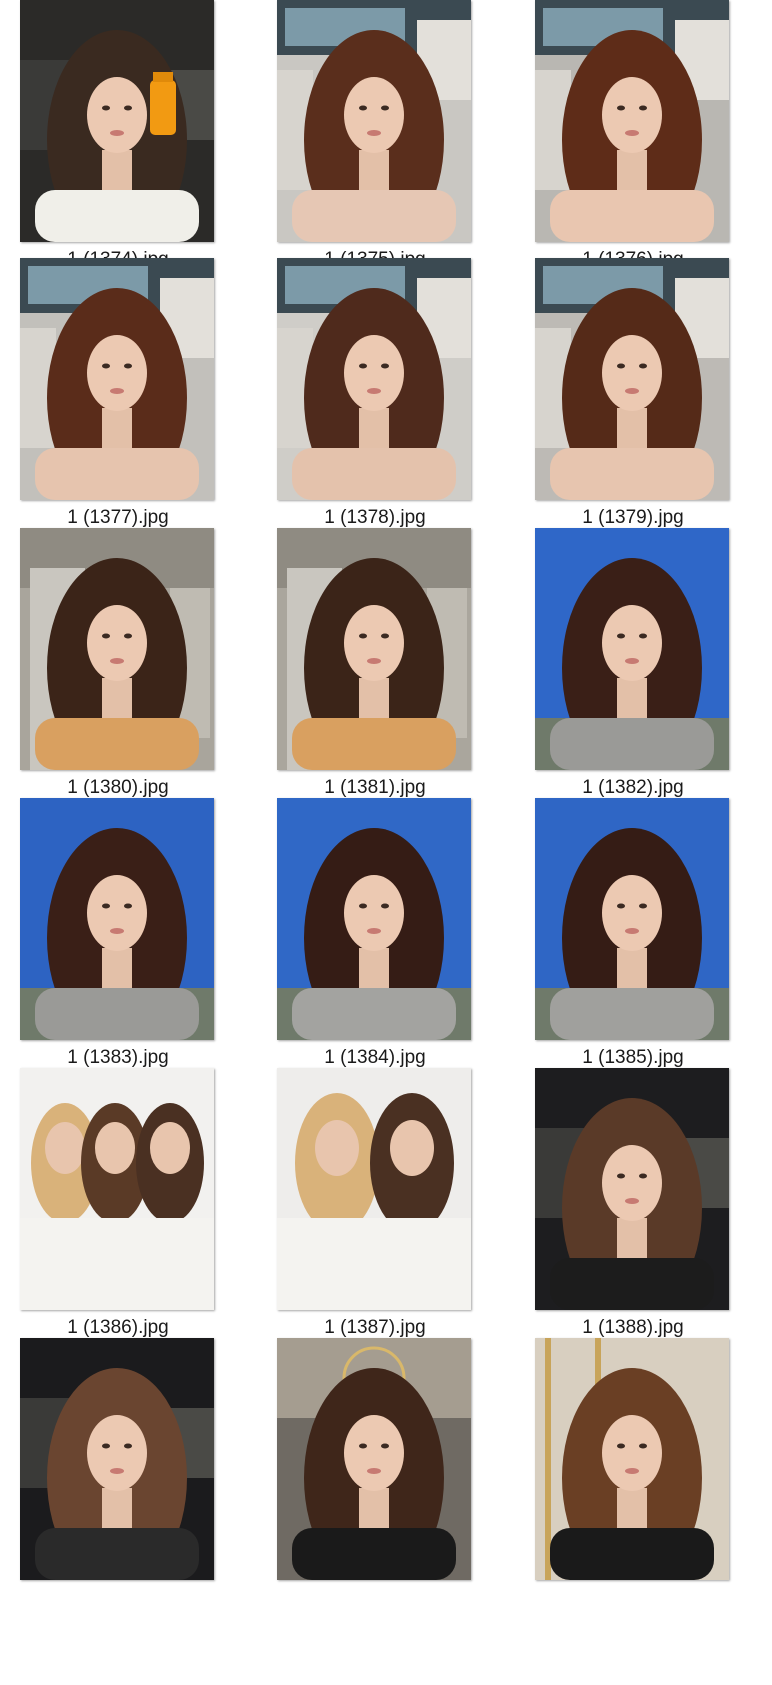 This screenshot has height=1685, width=772. I want to click on file-item: 1 (1387).jpg, so click(371, 1213).